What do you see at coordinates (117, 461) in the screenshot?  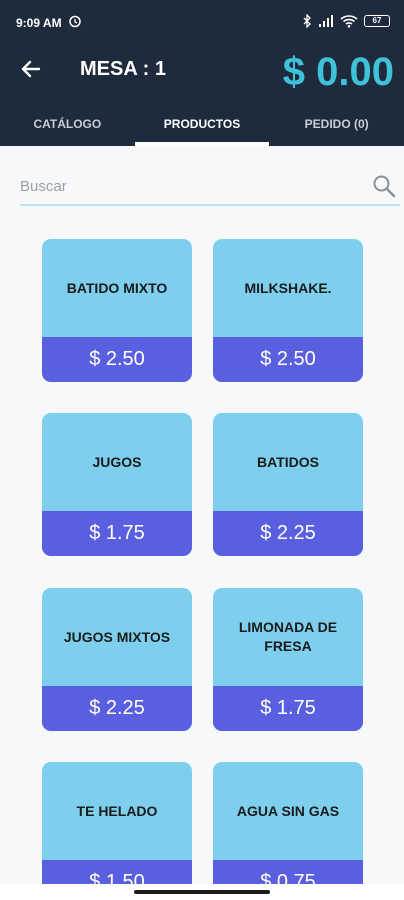 I see `product-name: JUGOS` at bounding box center [117, 461].